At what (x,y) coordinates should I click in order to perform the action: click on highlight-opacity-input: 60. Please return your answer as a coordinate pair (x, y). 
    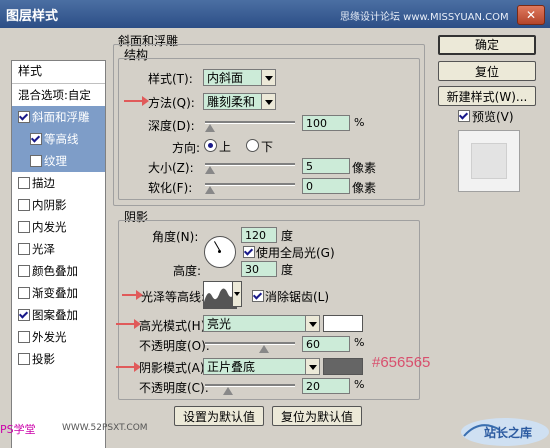
    Looking at the image, I should click on (326, 344).